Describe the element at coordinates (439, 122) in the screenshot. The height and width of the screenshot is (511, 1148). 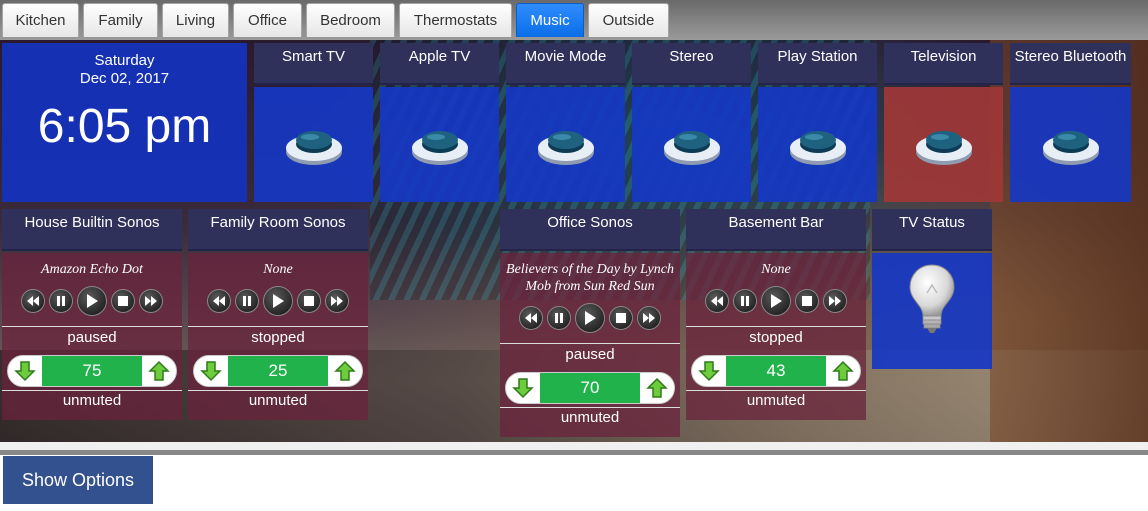
I see `button-tile-apple-tv: Apple TV` at that location.